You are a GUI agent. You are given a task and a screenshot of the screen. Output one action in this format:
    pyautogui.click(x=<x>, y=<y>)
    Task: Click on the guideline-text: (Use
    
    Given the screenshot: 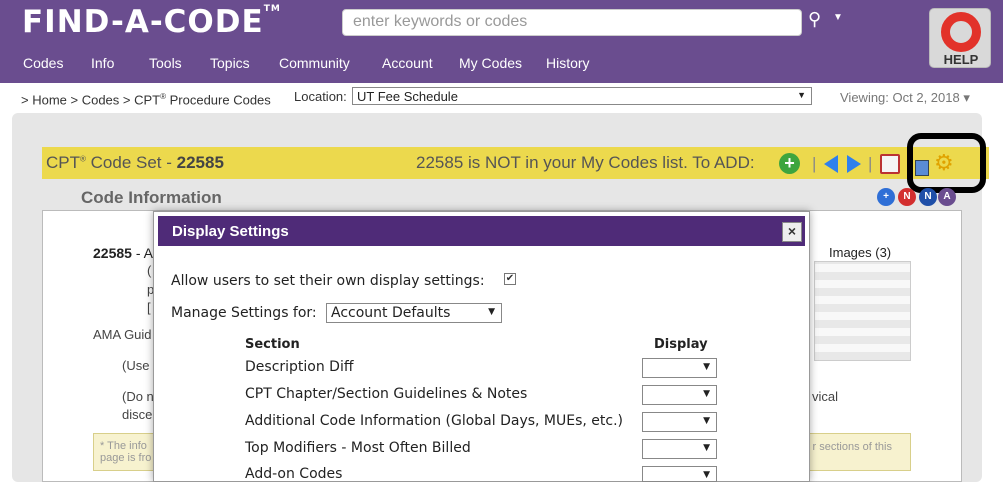 What is the action you would take?
    pyautogui.click(x=136, y=365)
    